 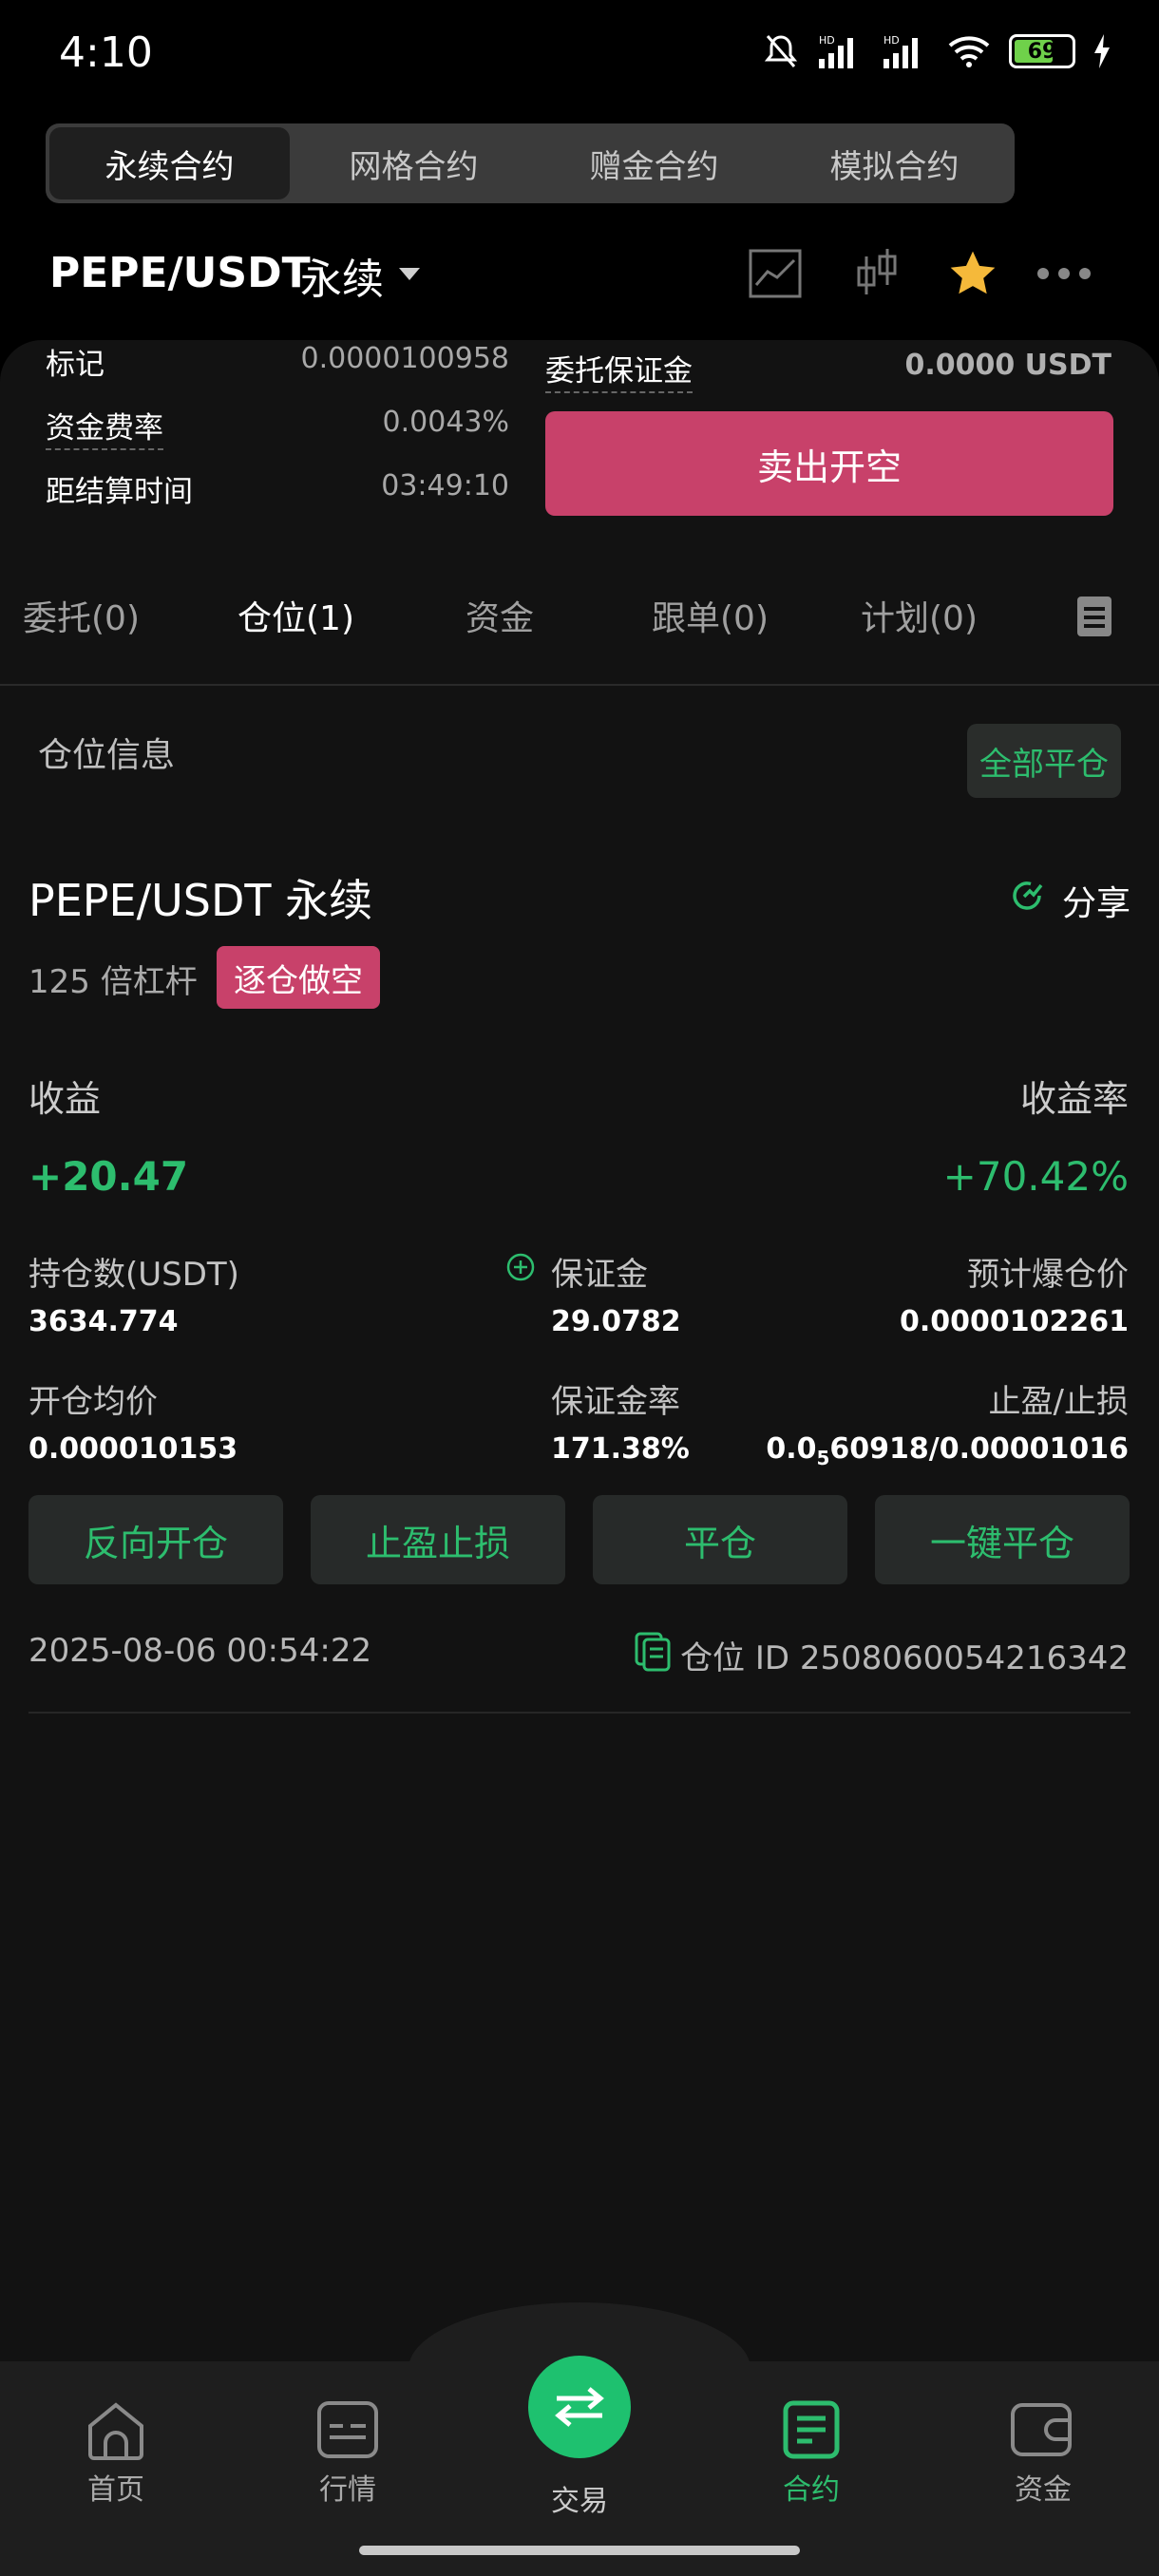 What do you see at coordinates (65, 1099) in the screenshot?
I see `pnl-label: 收益` at bounding box center [65, 1099].